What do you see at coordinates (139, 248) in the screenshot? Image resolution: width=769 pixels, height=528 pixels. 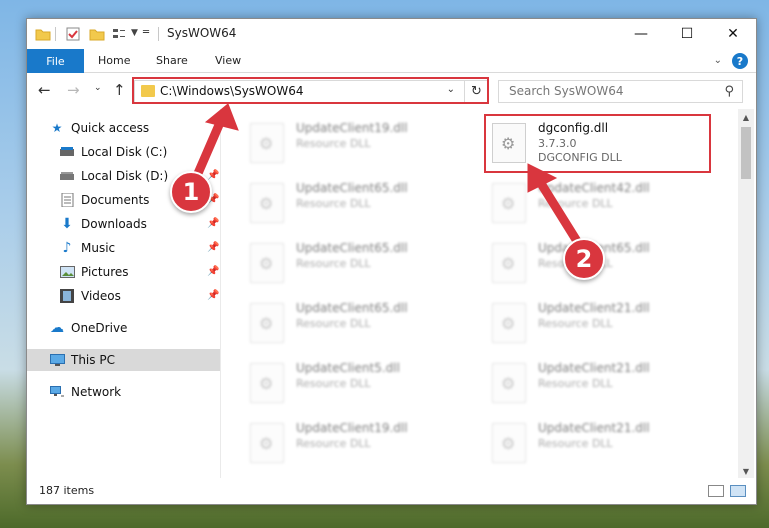 I see `sidebar-item-music: ♪ Music` at bounding box center [139, 248].